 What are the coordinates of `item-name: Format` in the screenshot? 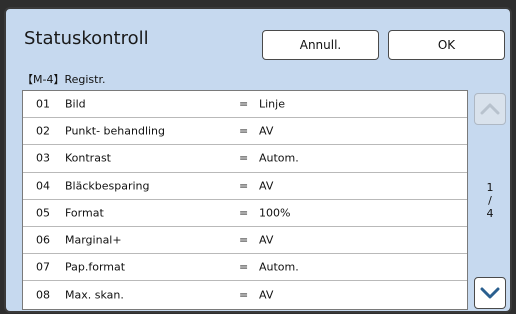 It's located at (84, 213).